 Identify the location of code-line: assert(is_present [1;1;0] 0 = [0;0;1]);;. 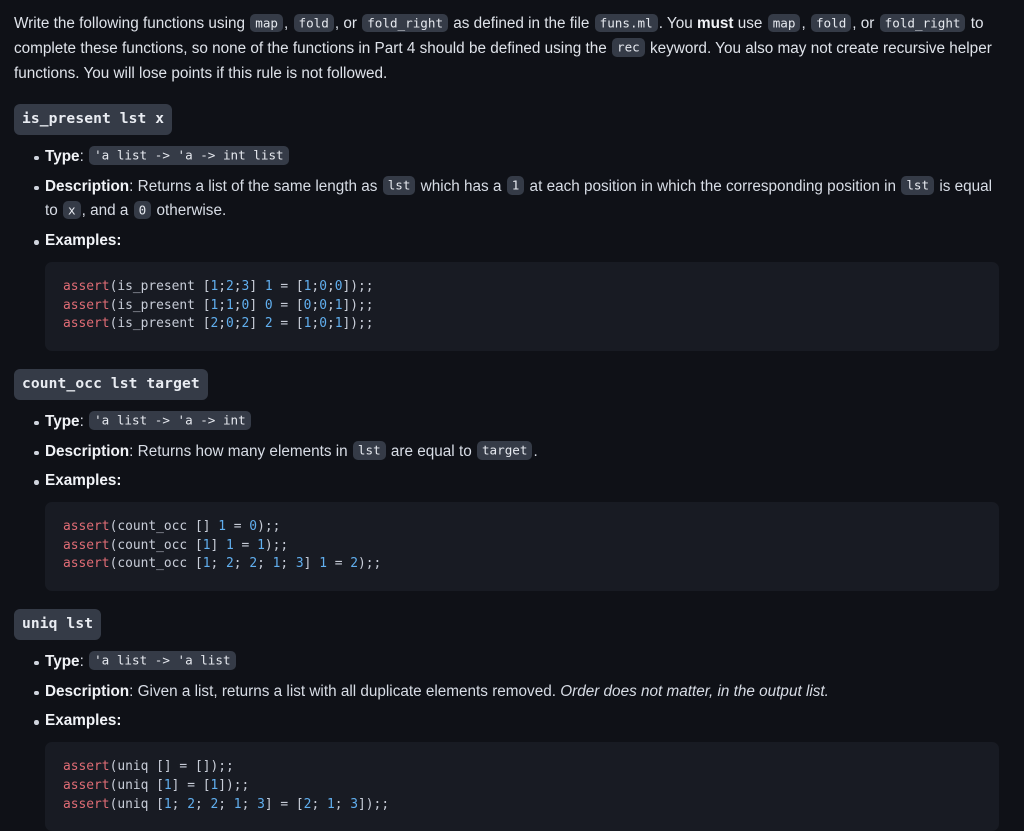
(522, 306).